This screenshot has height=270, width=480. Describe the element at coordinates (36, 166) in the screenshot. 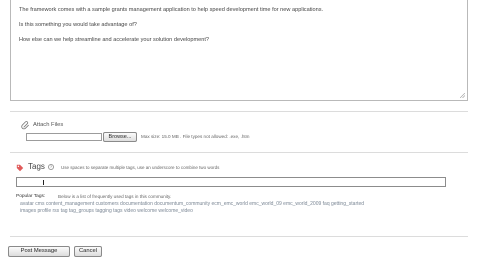

I see `tags-label: Tags` at that location.